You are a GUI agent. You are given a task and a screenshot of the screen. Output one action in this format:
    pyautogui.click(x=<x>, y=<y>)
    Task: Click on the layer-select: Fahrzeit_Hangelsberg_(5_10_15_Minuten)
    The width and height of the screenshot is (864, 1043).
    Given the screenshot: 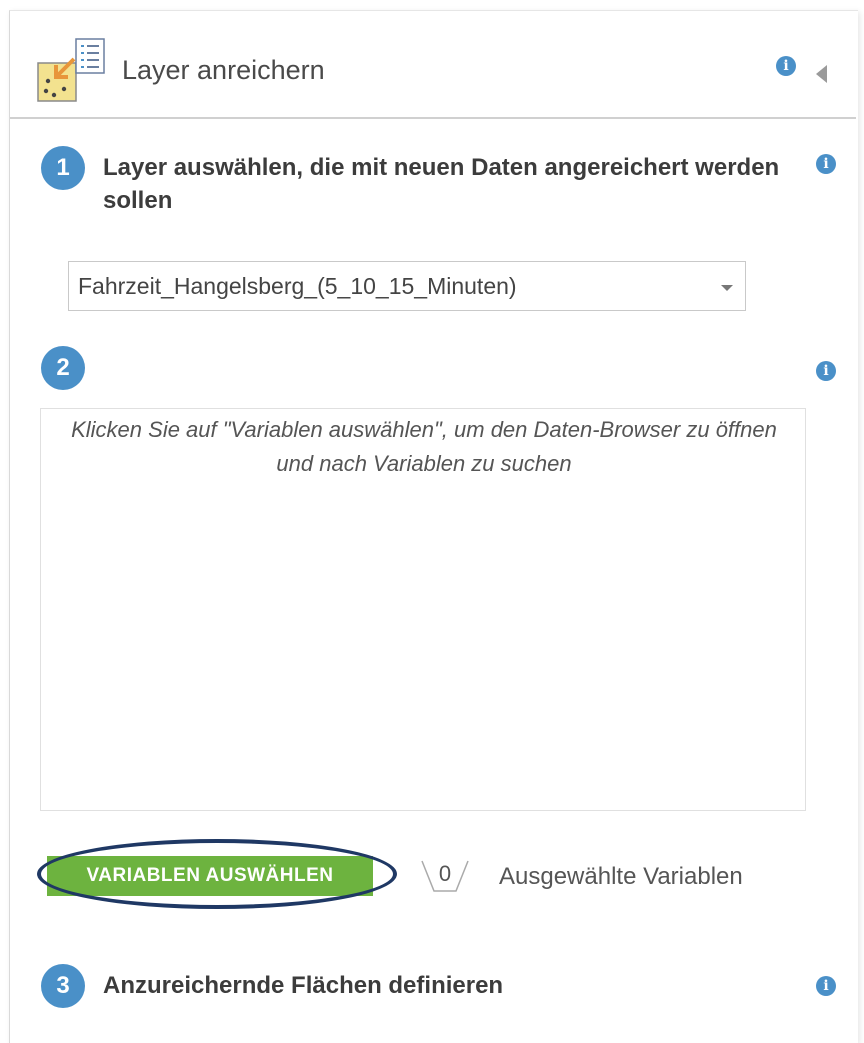 What is the action you would take?
    pyautogui.click(x=407, y=286)
    